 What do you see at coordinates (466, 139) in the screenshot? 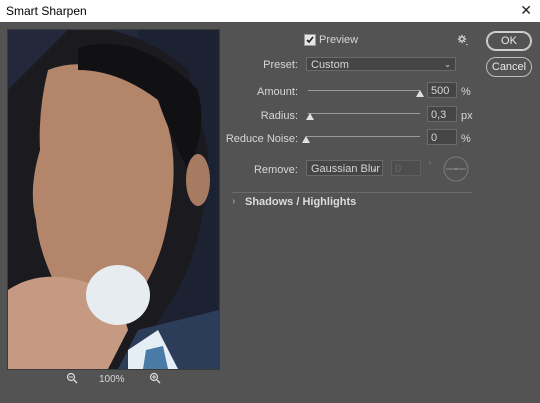
I see `reduce-noise-unit: %` at bounding box center [466, 139].